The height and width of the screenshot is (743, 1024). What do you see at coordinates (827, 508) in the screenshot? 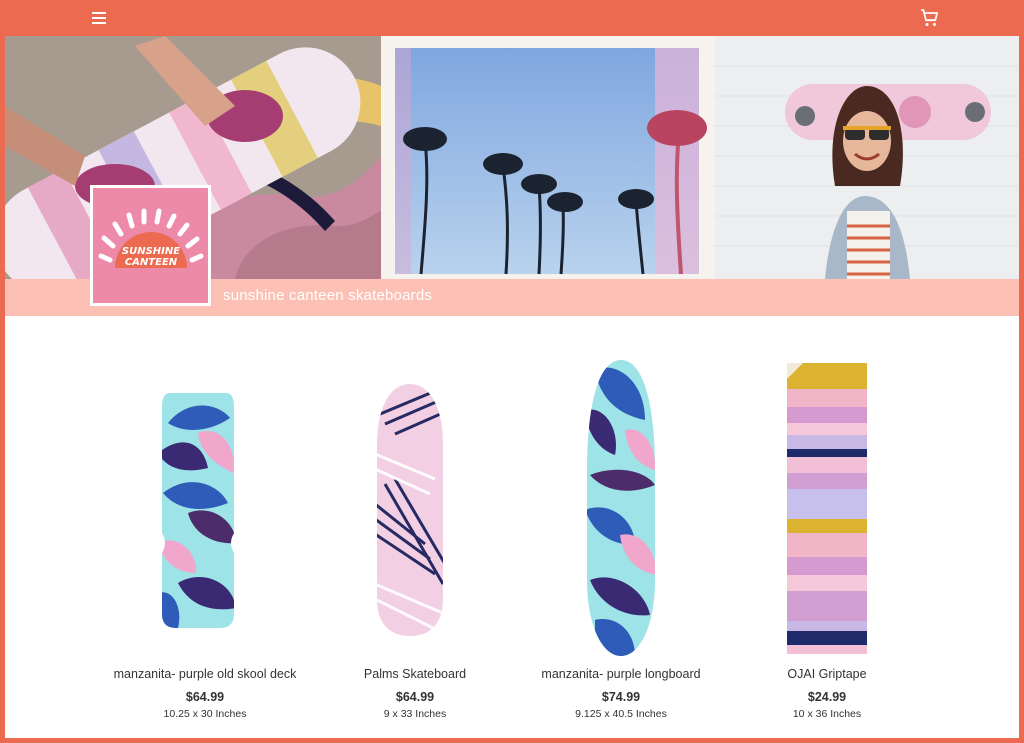
I see `product-image-griptape` at bounding box center [827, 508].